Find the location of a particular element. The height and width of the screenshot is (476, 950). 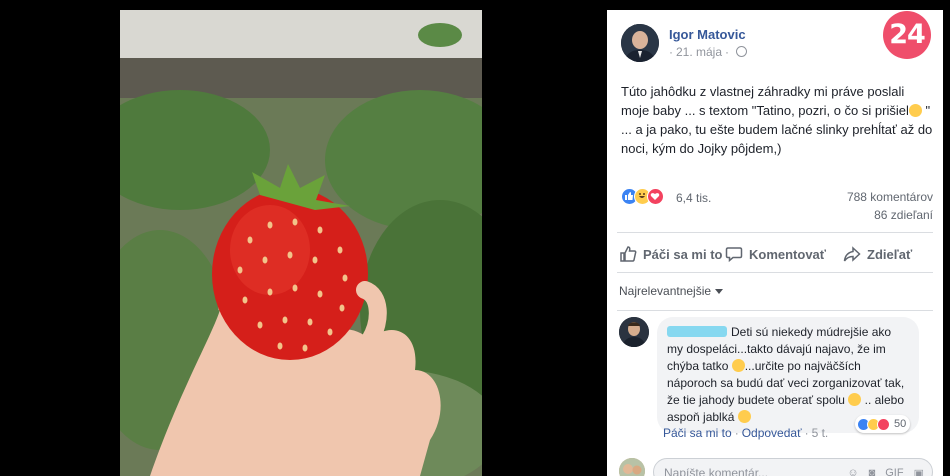

share-icon is located at coordinates (852, 254).